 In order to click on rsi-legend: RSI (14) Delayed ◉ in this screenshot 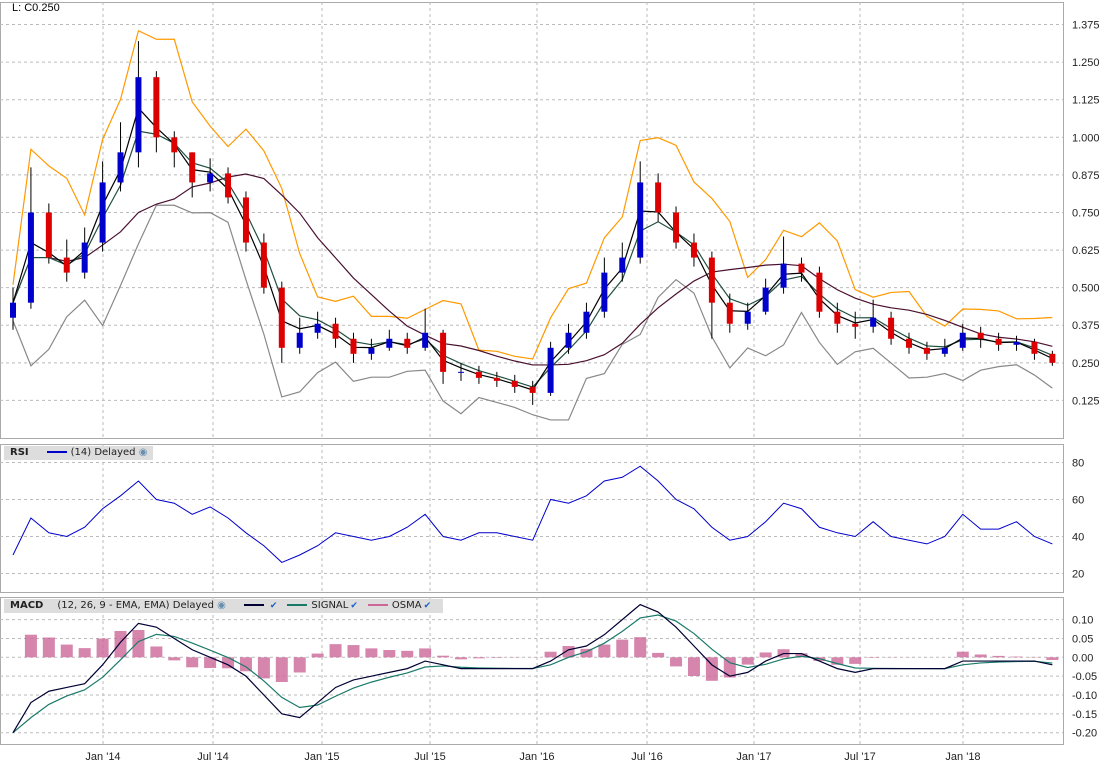, I will do `click(79, 453)`.